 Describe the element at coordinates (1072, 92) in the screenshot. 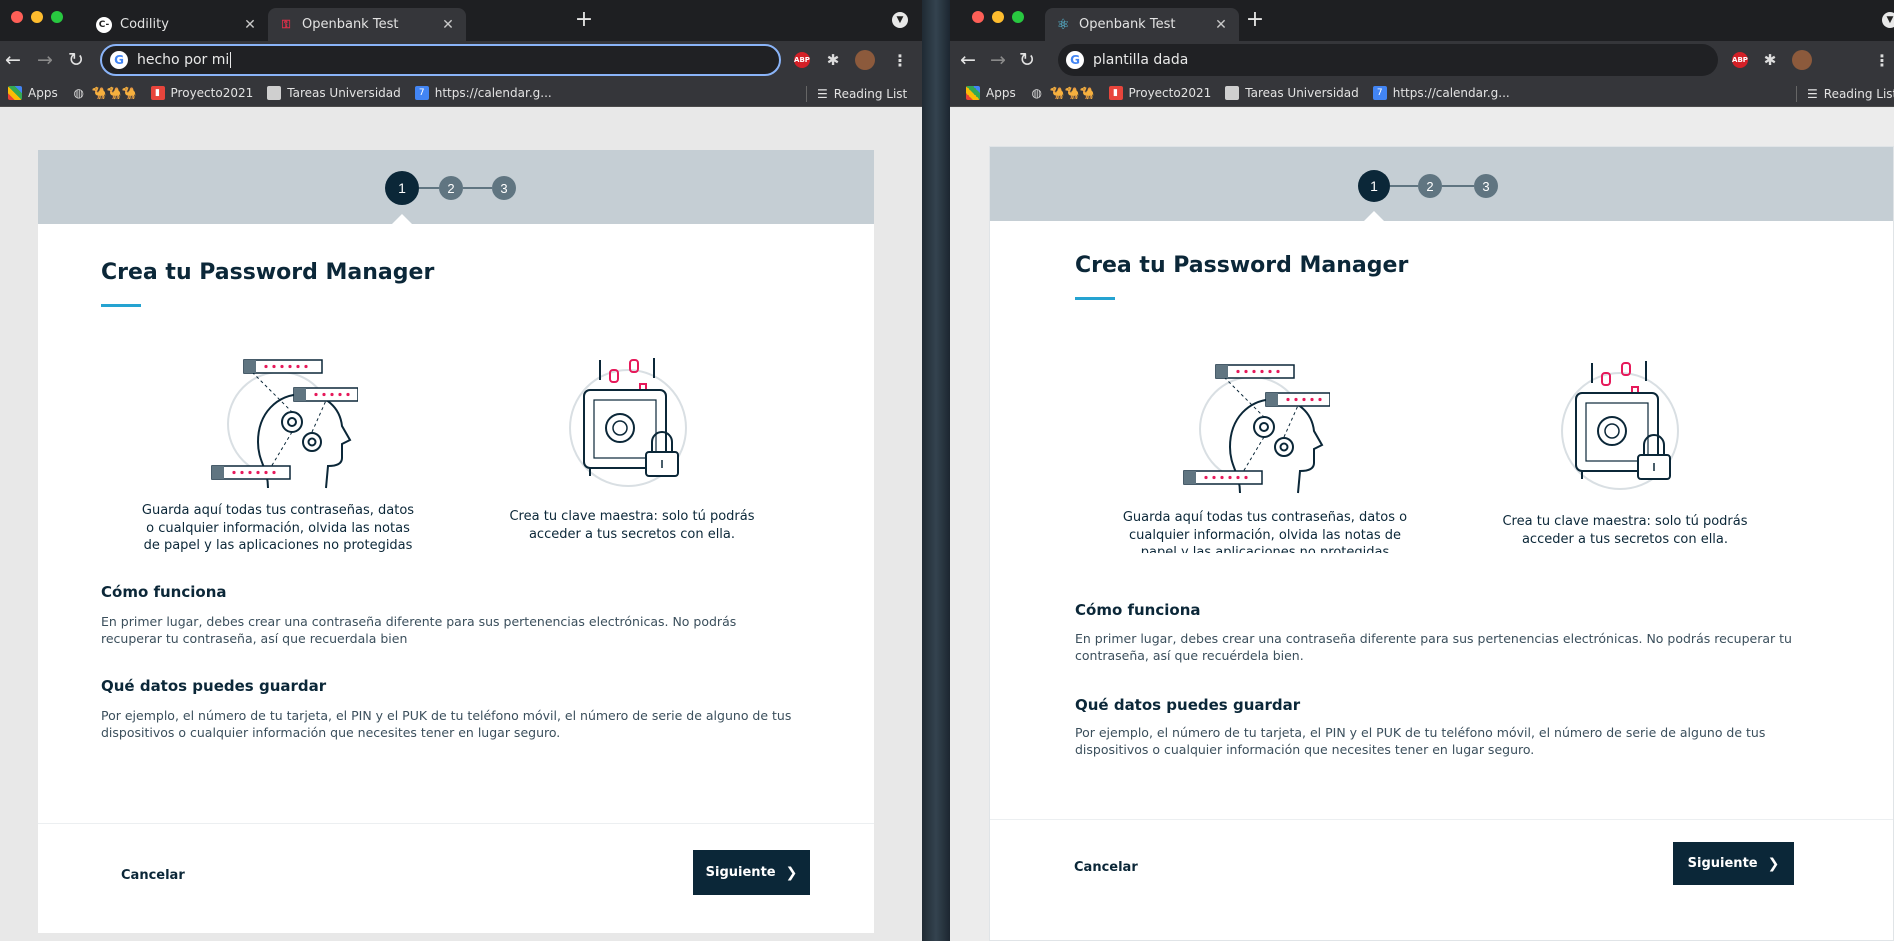

I see `bookmark-label: 🐪🐪🐪` at that location.